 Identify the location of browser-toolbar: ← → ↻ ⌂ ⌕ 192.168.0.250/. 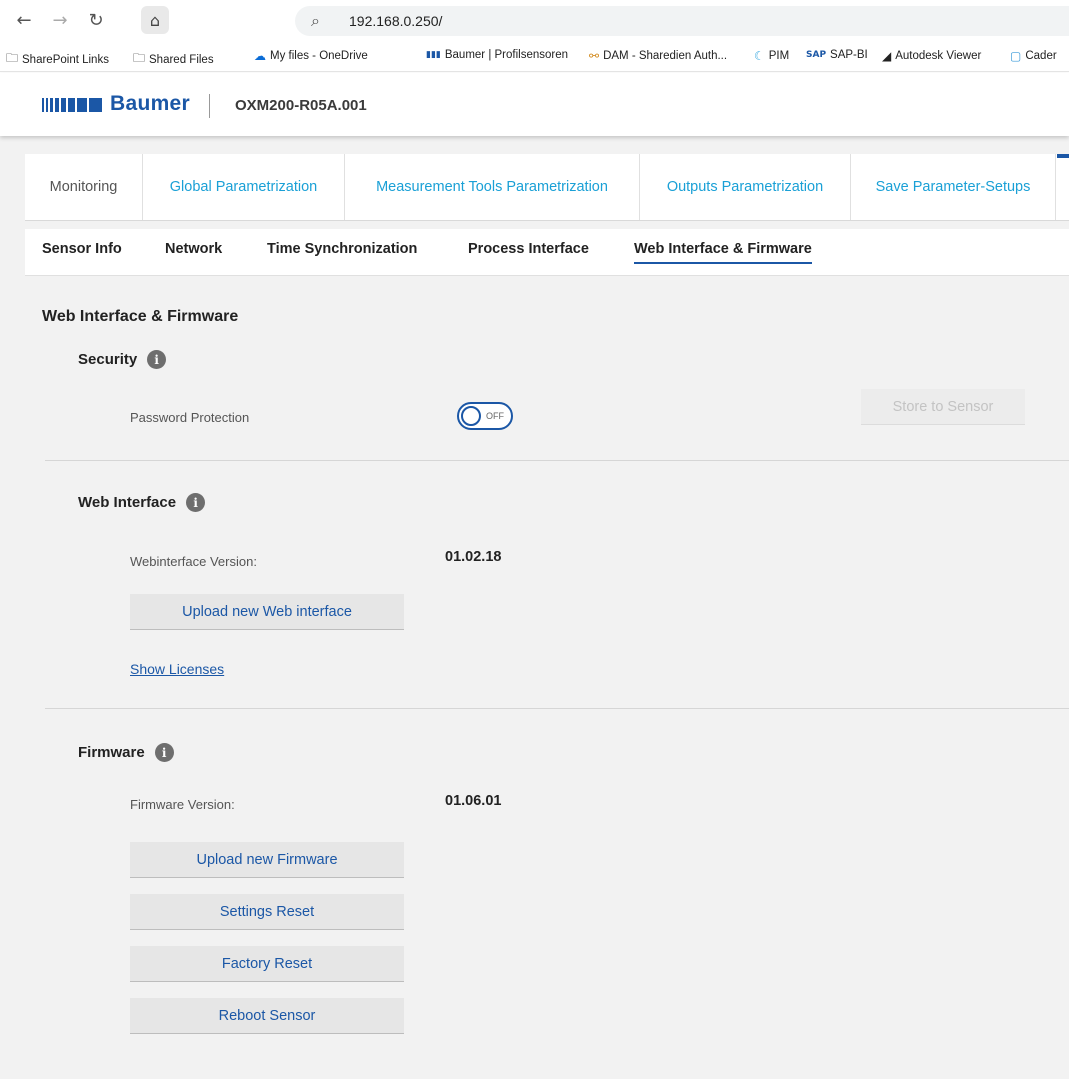
(534, 20).